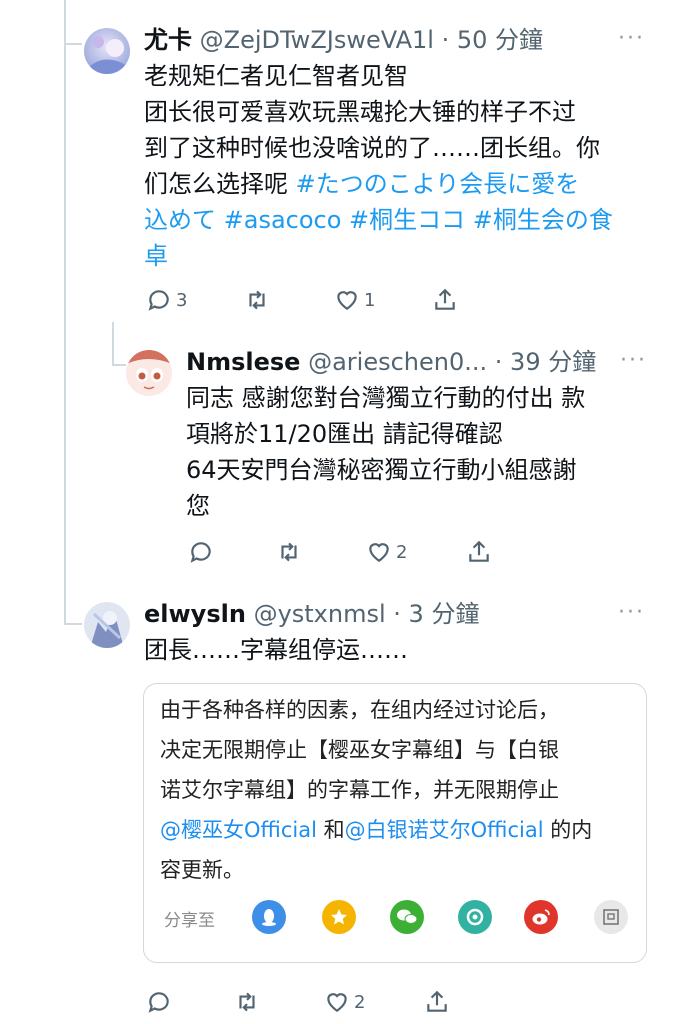 This screenshot has width=688, height=1024. Describe the element at coordinates (202, 870) in the screenshot. I see `card-line: 容更新。` at that location.